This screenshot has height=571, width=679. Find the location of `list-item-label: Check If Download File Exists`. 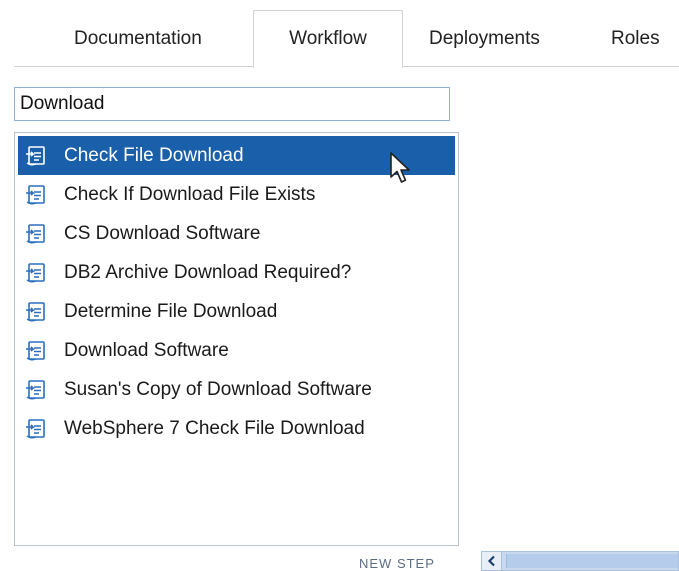

list-item-label: Check If Download File Exists is located at coordinates (190, 194).